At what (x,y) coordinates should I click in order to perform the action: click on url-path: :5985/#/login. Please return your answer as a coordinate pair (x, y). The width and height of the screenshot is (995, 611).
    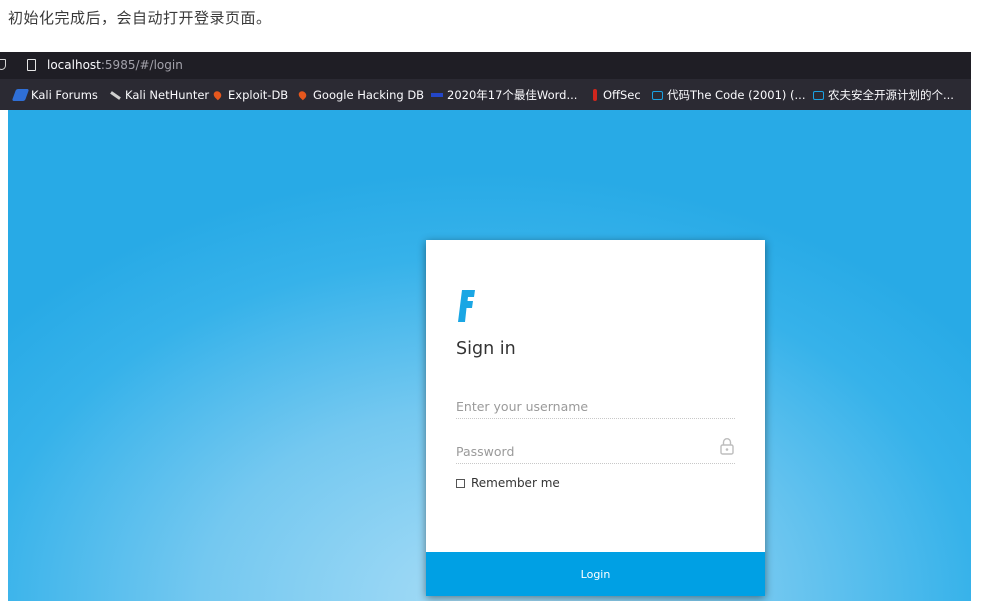
    Looking at the image, I should click on (141, 65).